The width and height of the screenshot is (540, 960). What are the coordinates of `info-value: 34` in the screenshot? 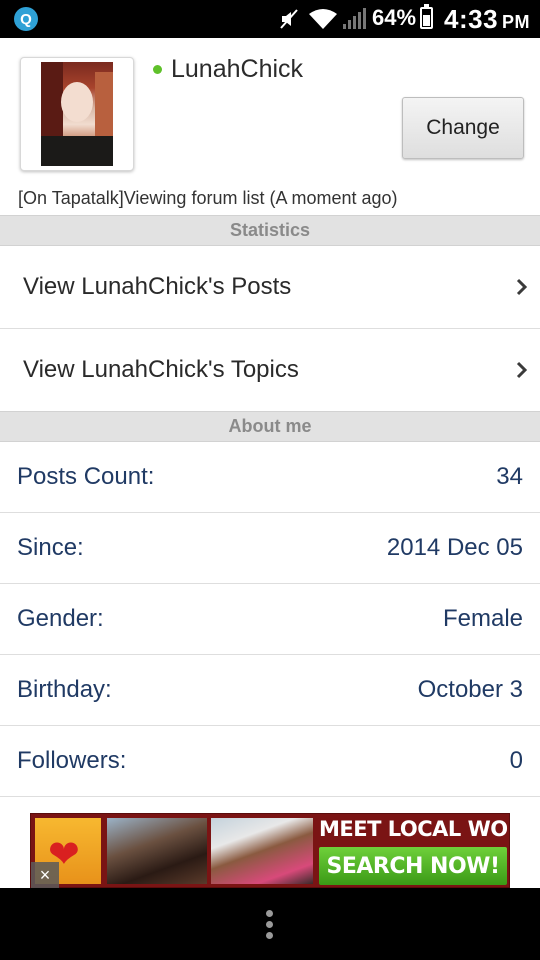 It's located at (509, 476).